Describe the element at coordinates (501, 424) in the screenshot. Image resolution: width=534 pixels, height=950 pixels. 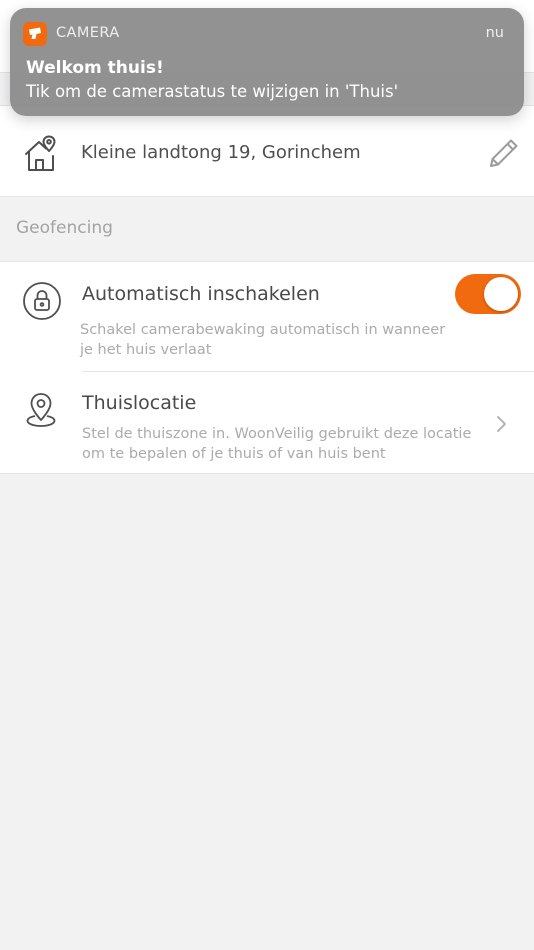
I see `chevron-right-icon` at that location.